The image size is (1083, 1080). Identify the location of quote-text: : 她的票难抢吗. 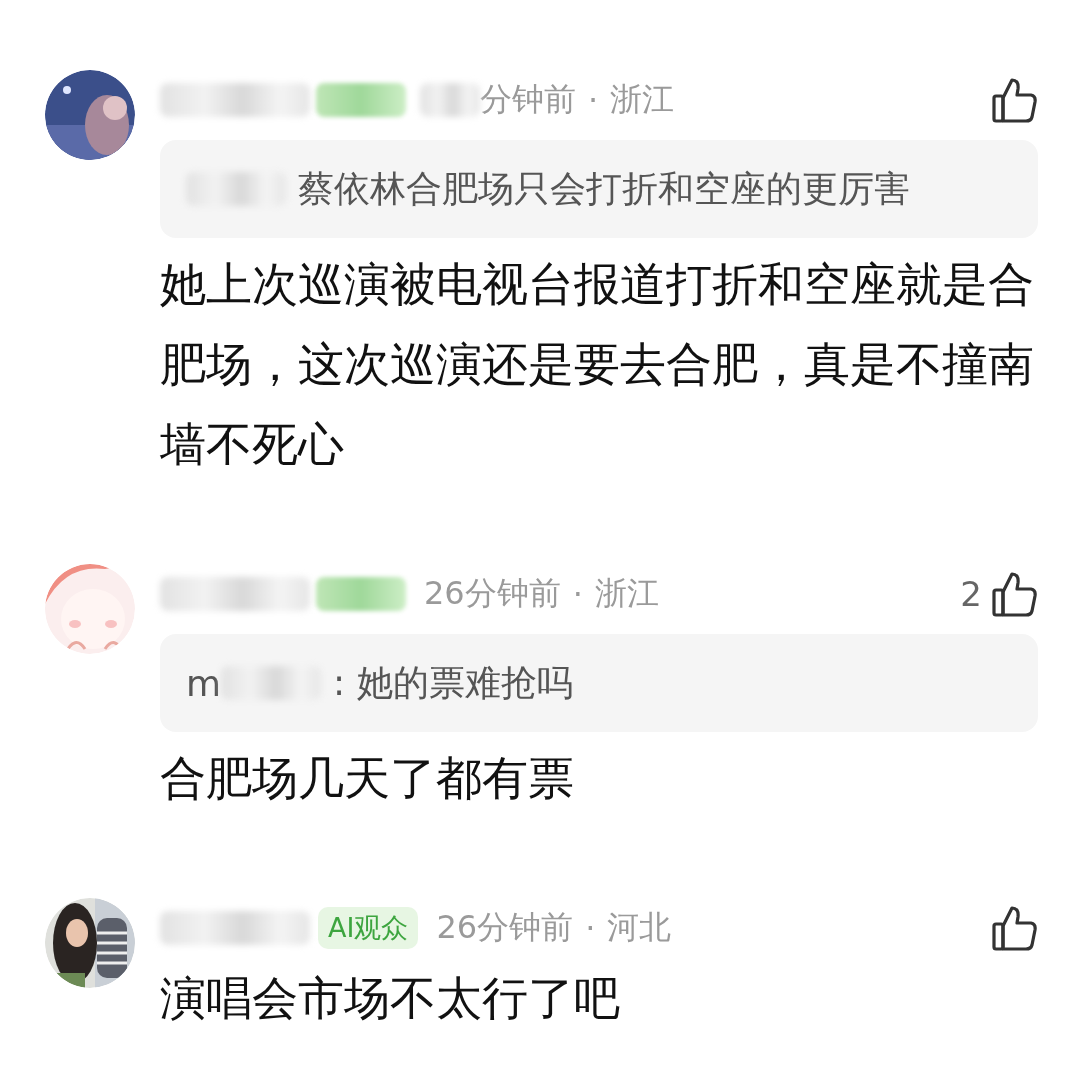
(453, 682).